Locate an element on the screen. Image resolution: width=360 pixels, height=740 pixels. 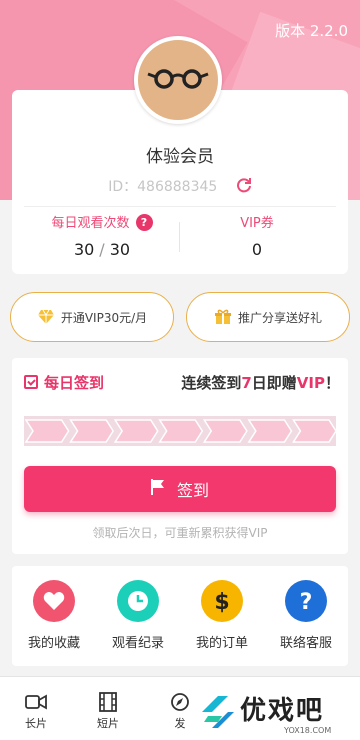
checkin-note: 领取后次日，可重新累积获得VIP is located at coordinates (180, 533).